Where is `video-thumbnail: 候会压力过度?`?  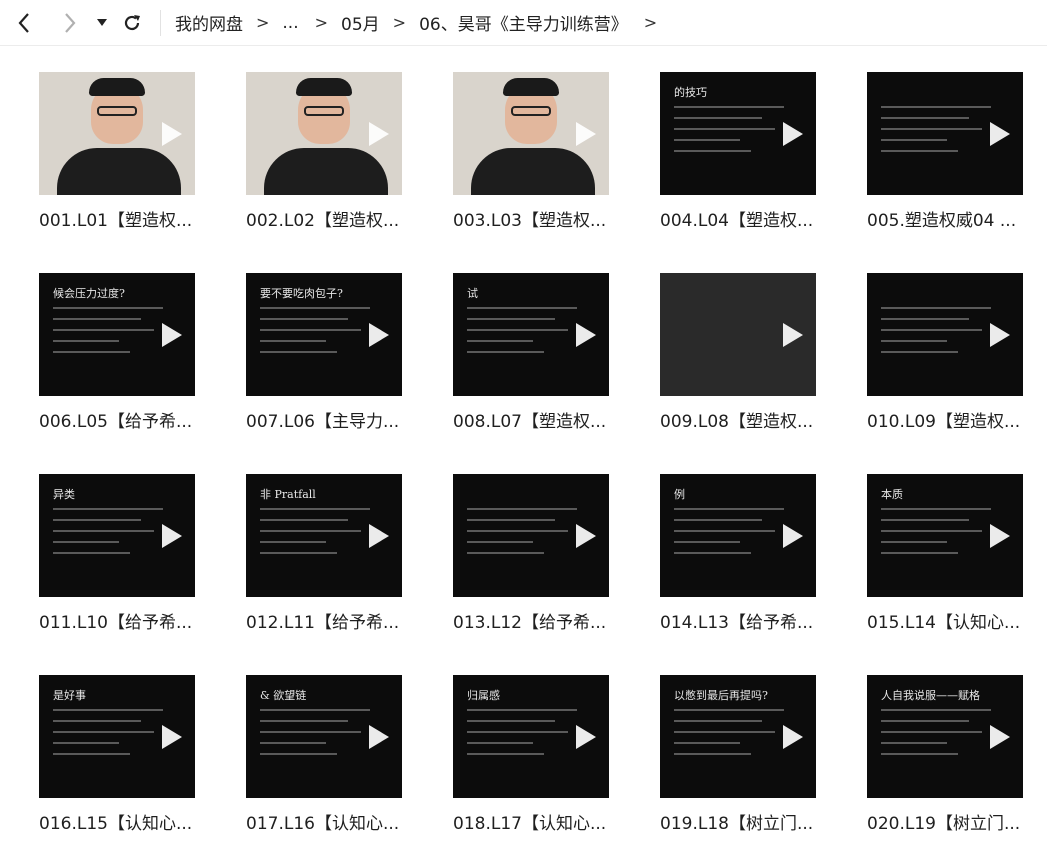
video-thumbnail: 候会压力过度? is located at coordinates (117, 334).